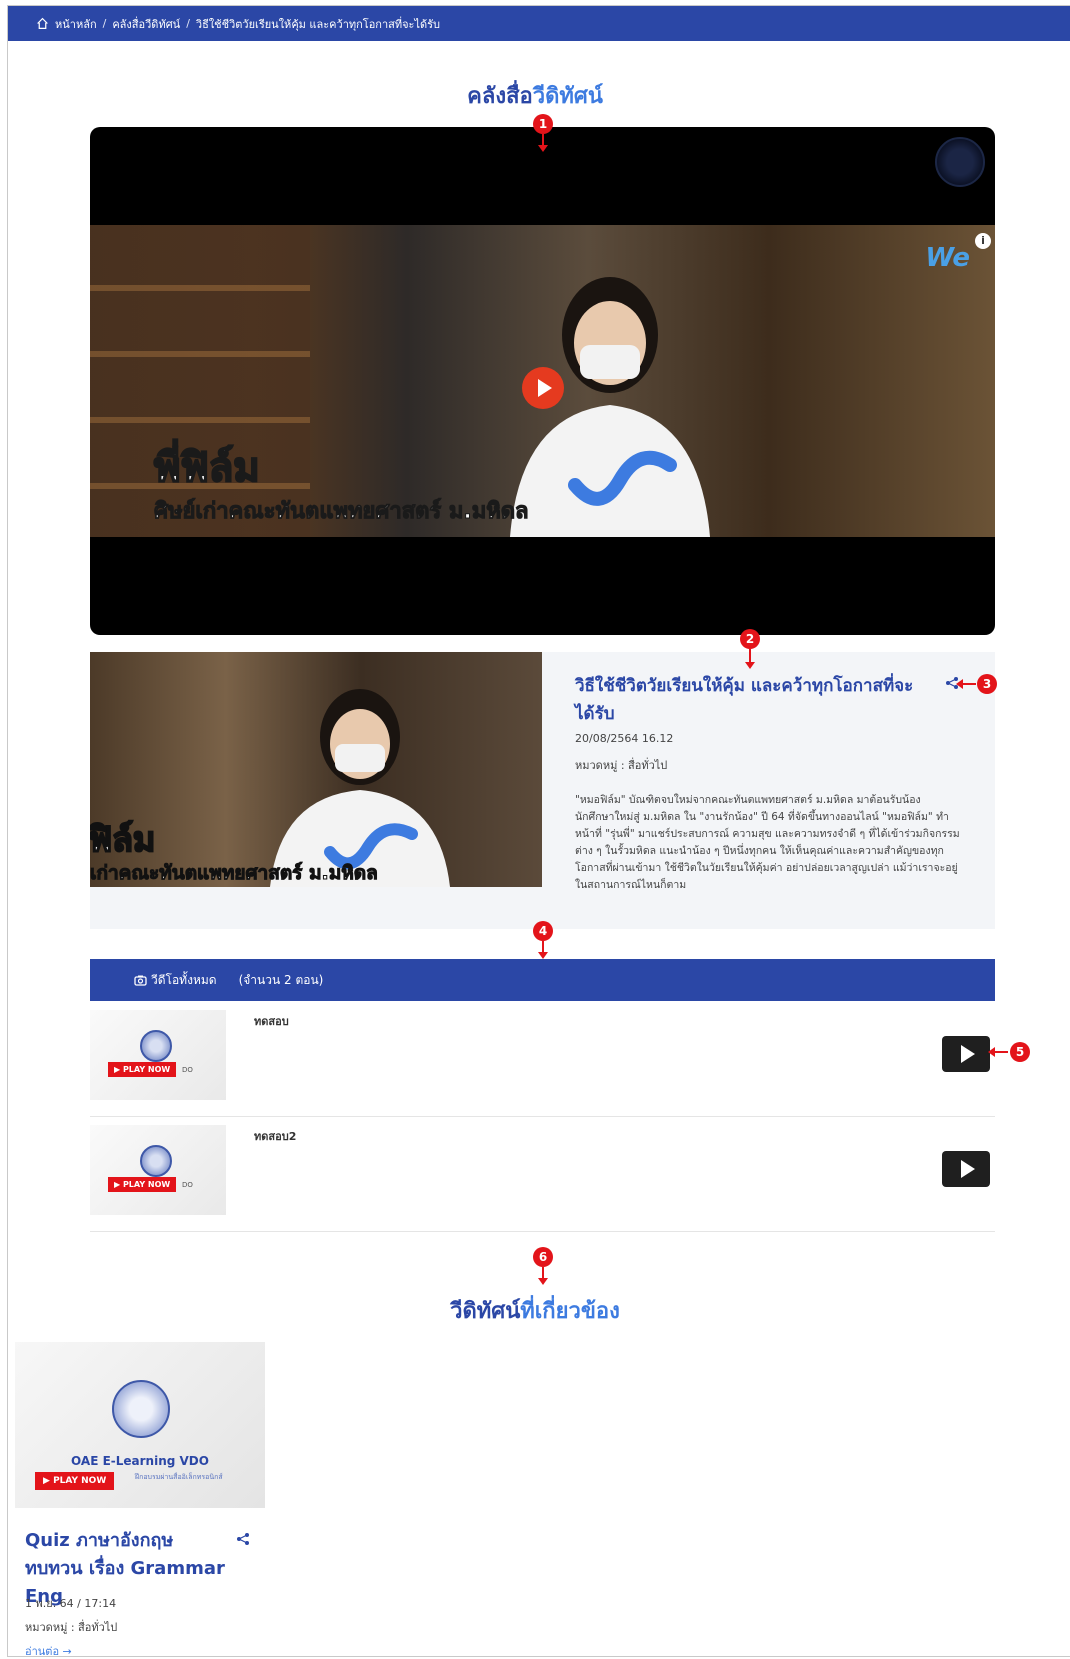 The width and height of the screenshot is (1070, 1659). Describe the element at coordinates (750, 639) in the screenshot. I see `marker-2: 2` at that location.